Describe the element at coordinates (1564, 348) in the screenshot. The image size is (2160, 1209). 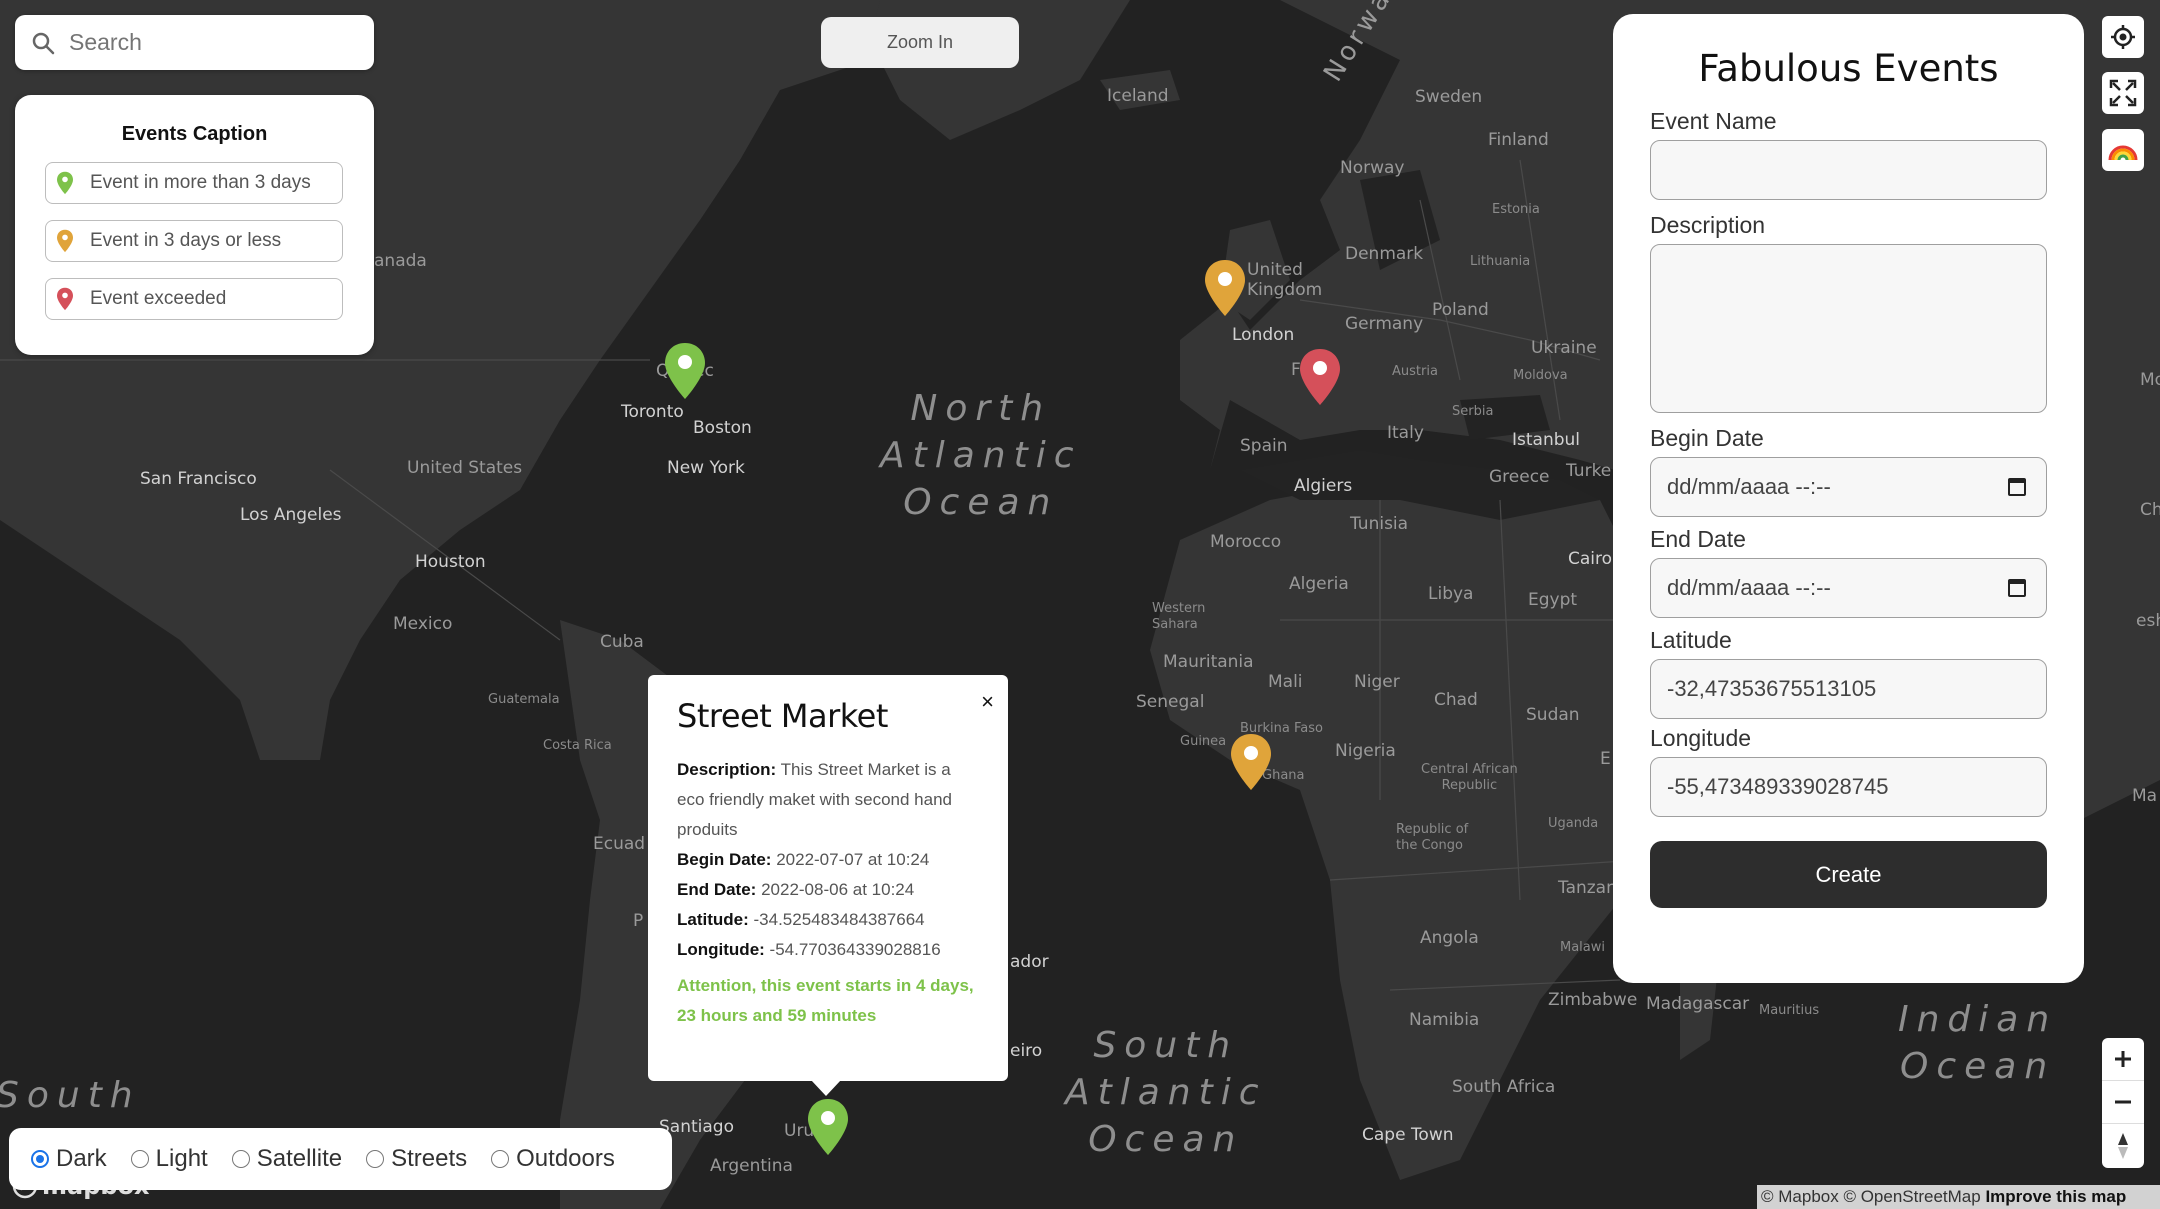
I see `place-label: Ukraine` at that location.